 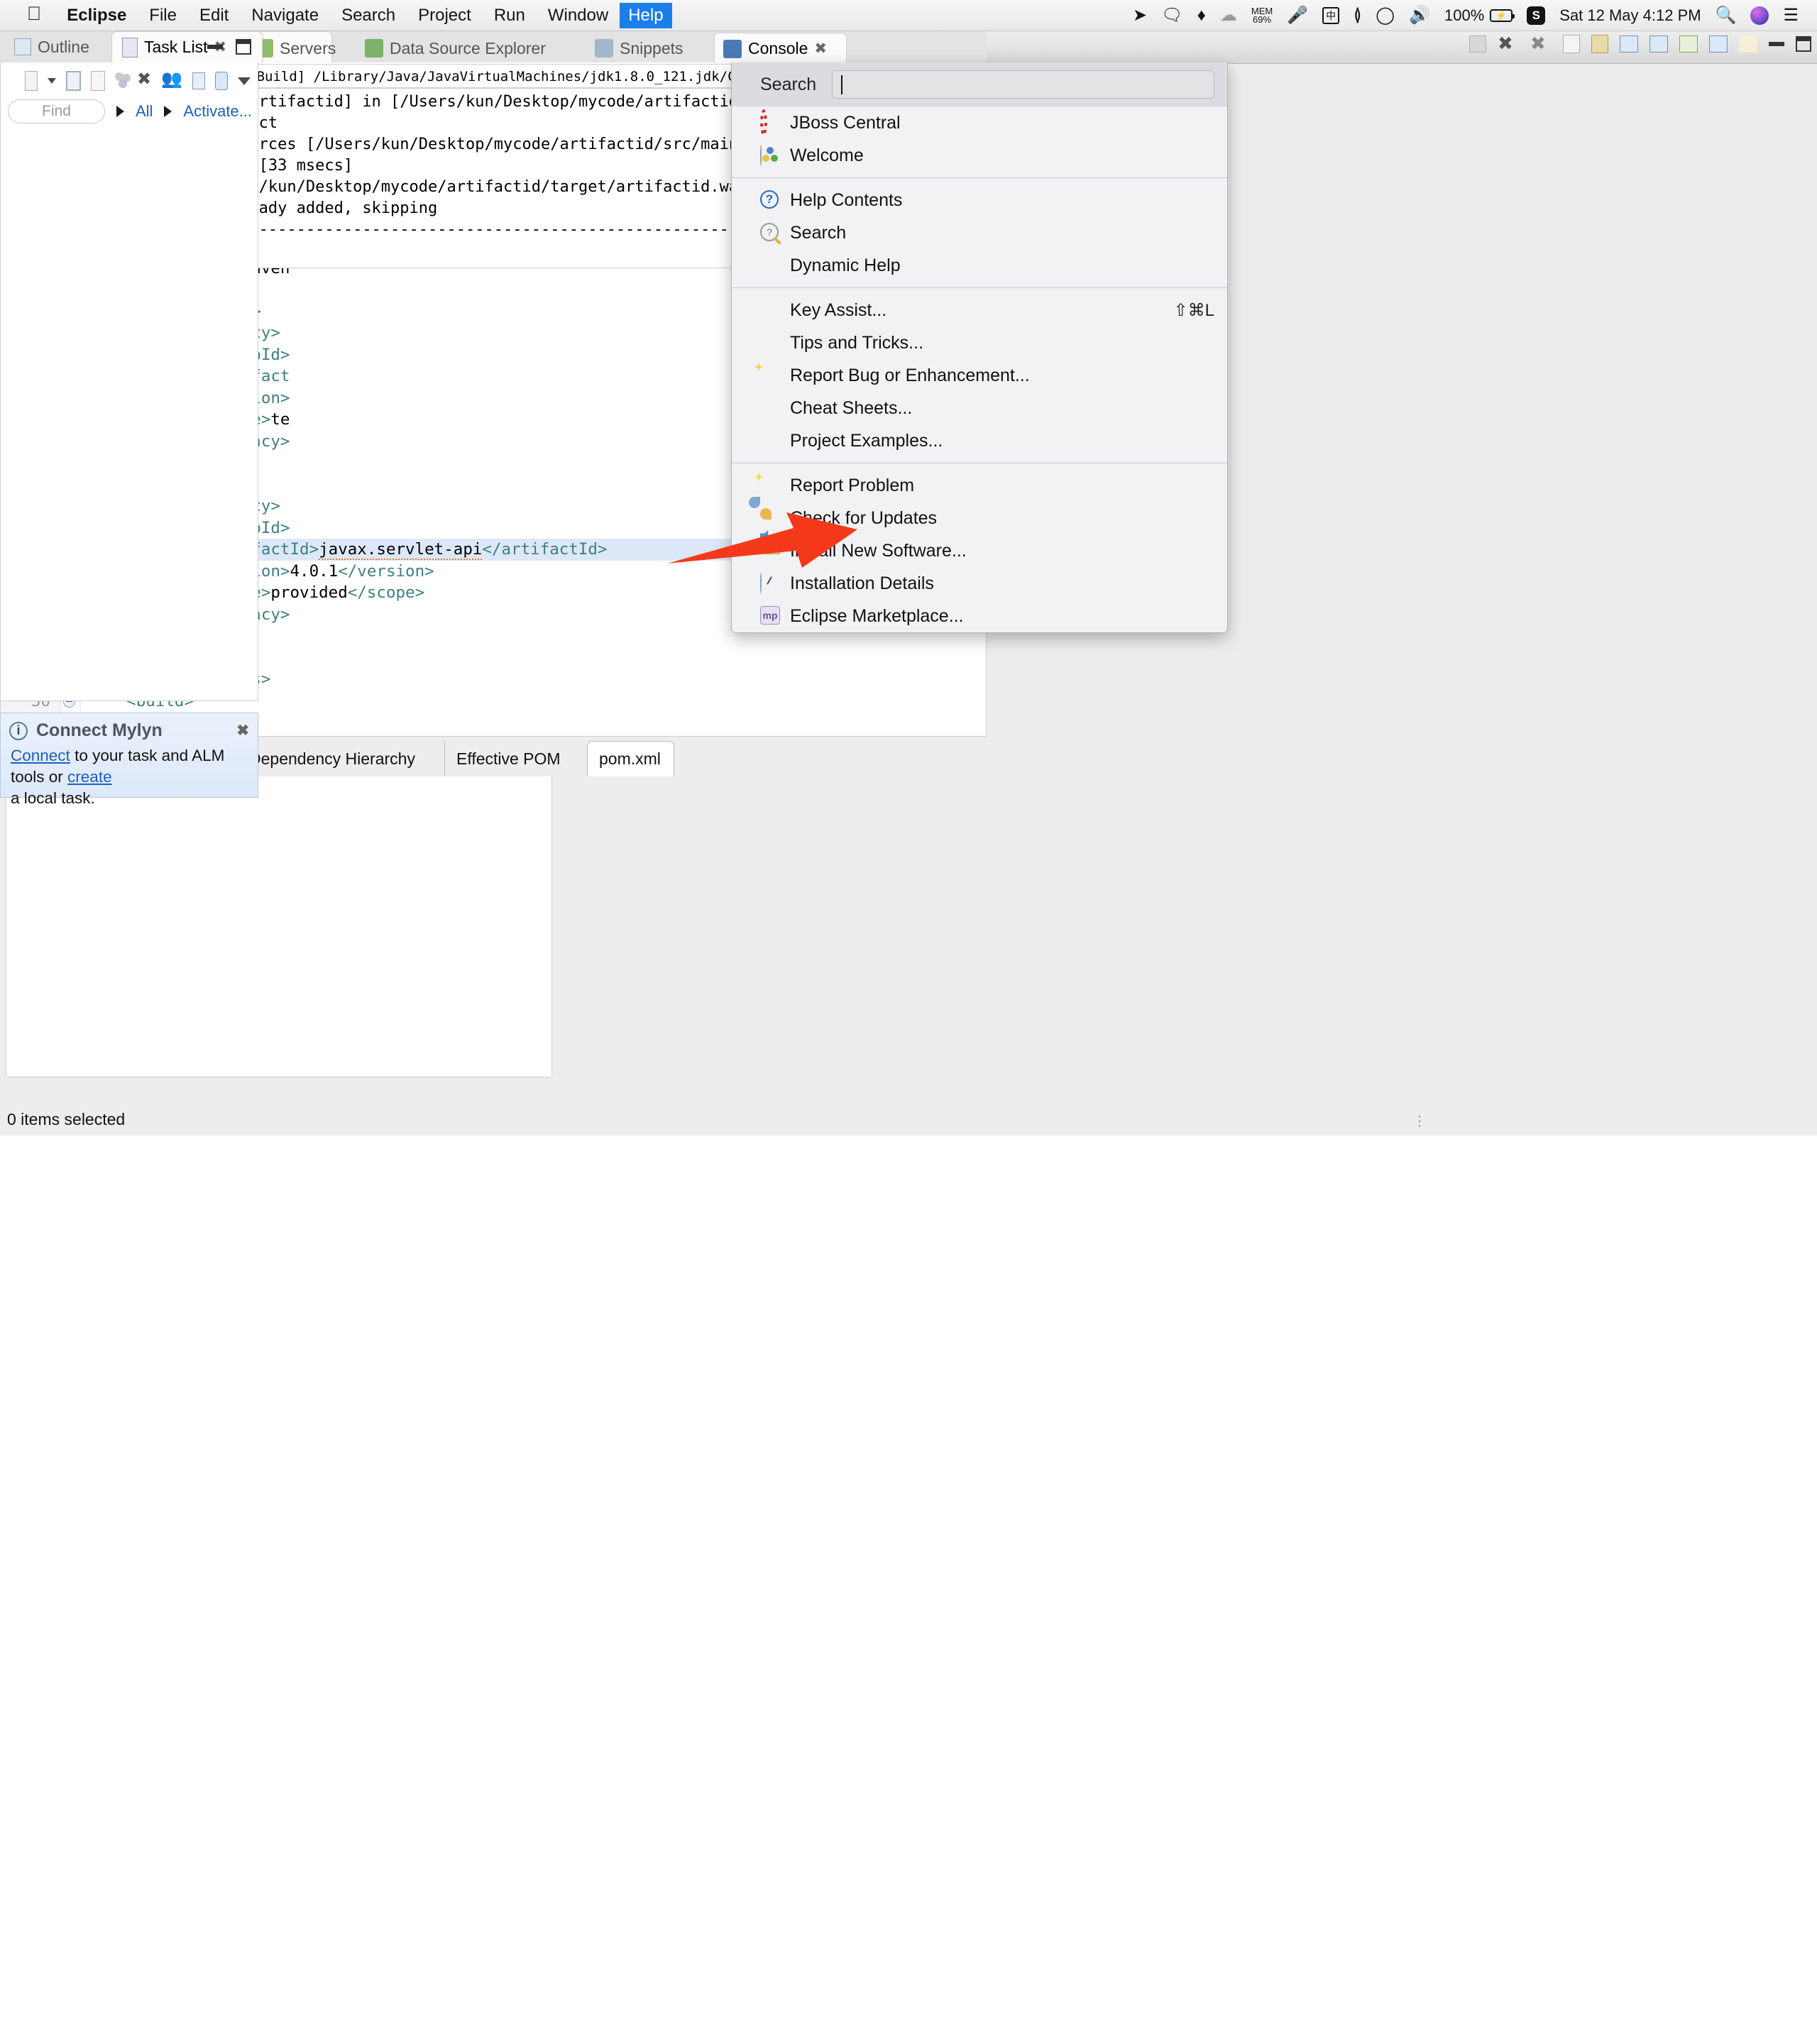 What do you see at coordinates (1479, 15) in the screenshot?
I see `battery-status: 100% ⚡` at bounding box center [1479, 15].